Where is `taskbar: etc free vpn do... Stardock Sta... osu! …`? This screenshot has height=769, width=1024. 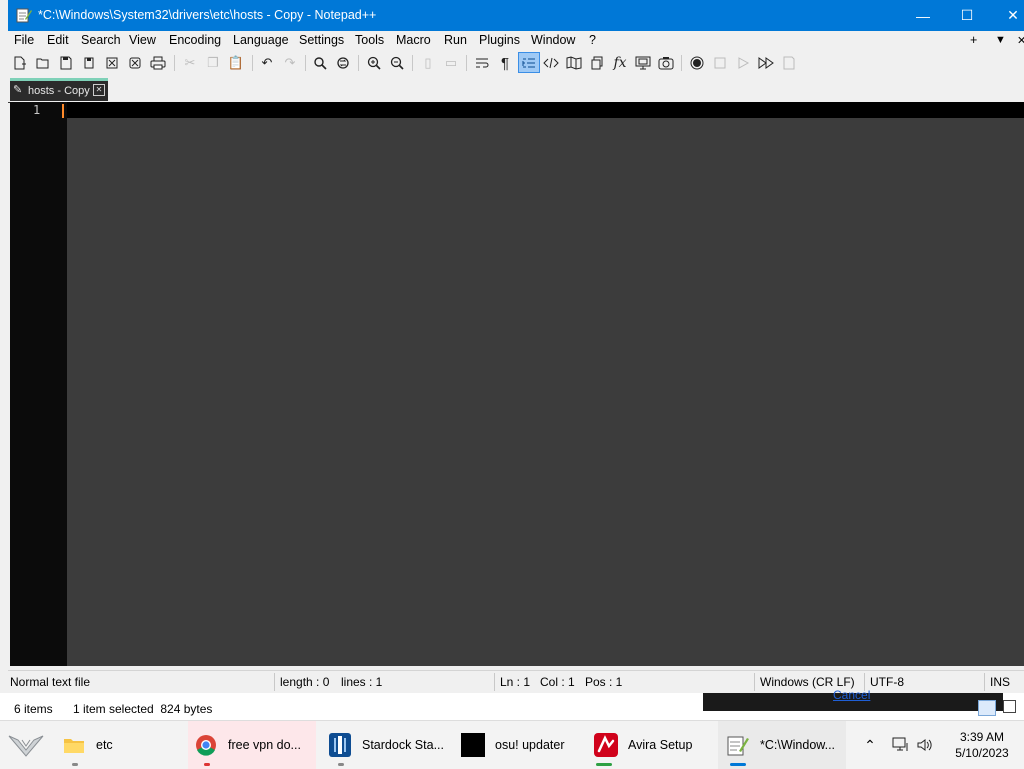 taskbar: etc free vpn do... Stardock Sta... osu! … is located at coordinates (512, 744).